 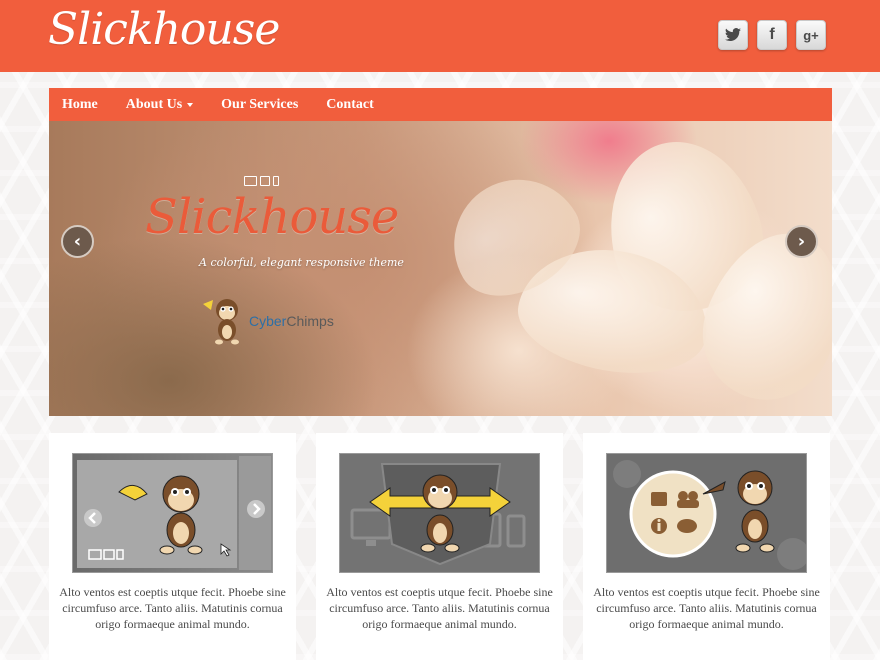 I want to click on slider-monkey-illustration, so click(x=174, y=513).